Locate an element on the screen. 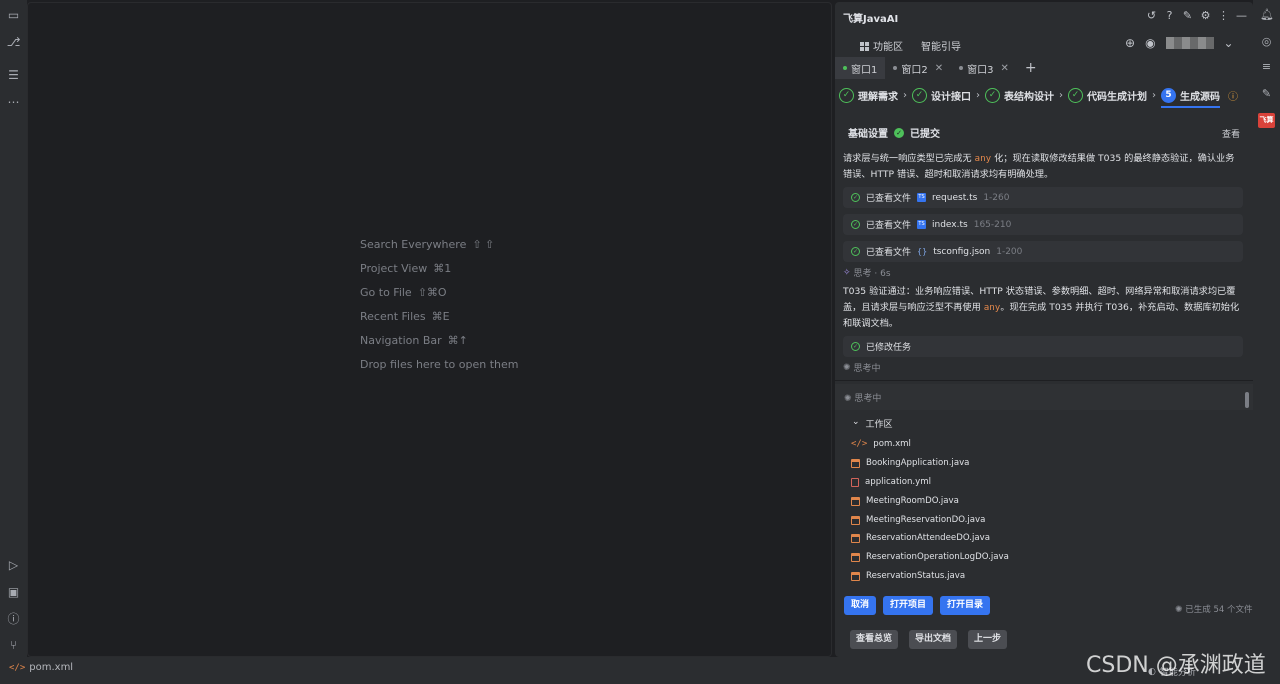  step-code-plan: ✓ 代码生成计划 is located at coordinates (1107, 95).